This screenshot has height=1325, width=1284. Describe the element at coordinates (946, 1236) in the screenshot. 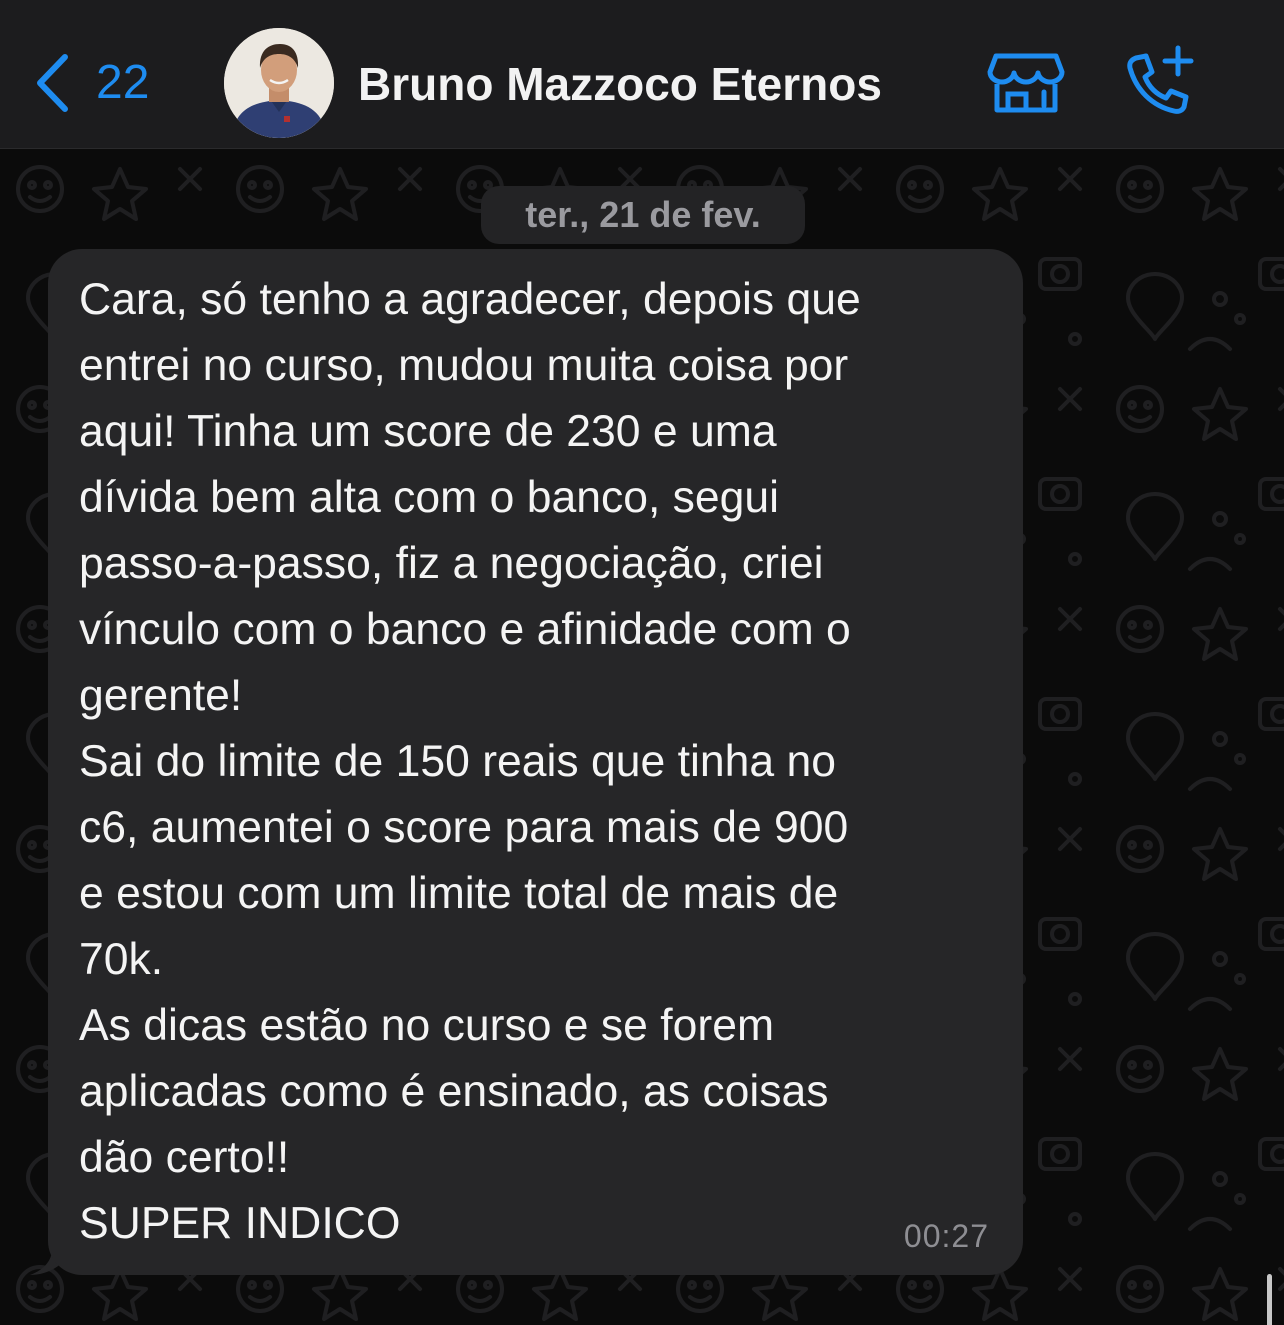

I see `message-timestamp: 00:27` at that location.